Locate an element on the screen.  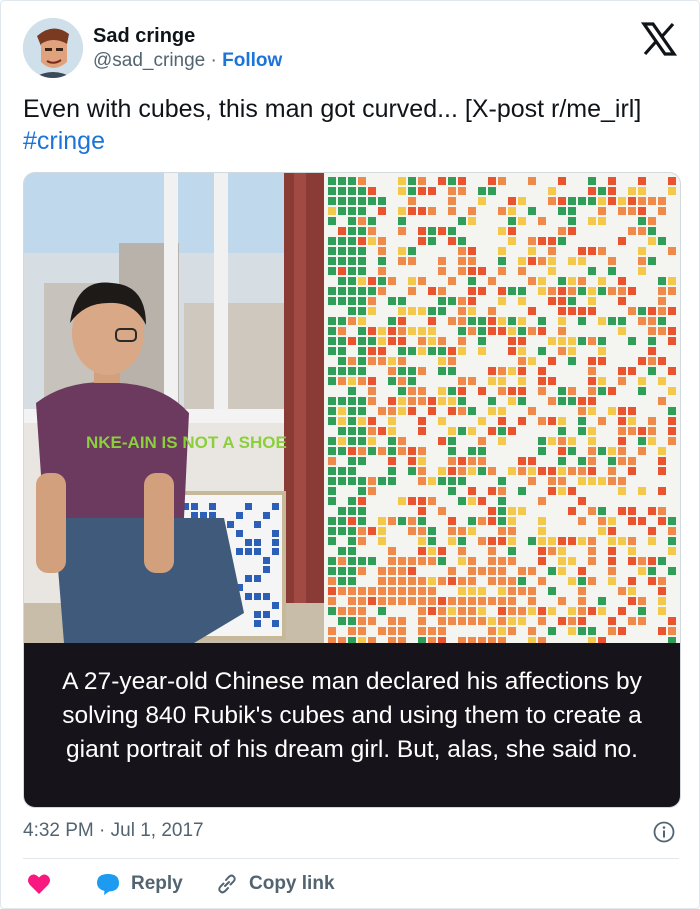
x-logo-icon is located at coordinates (659, 39).